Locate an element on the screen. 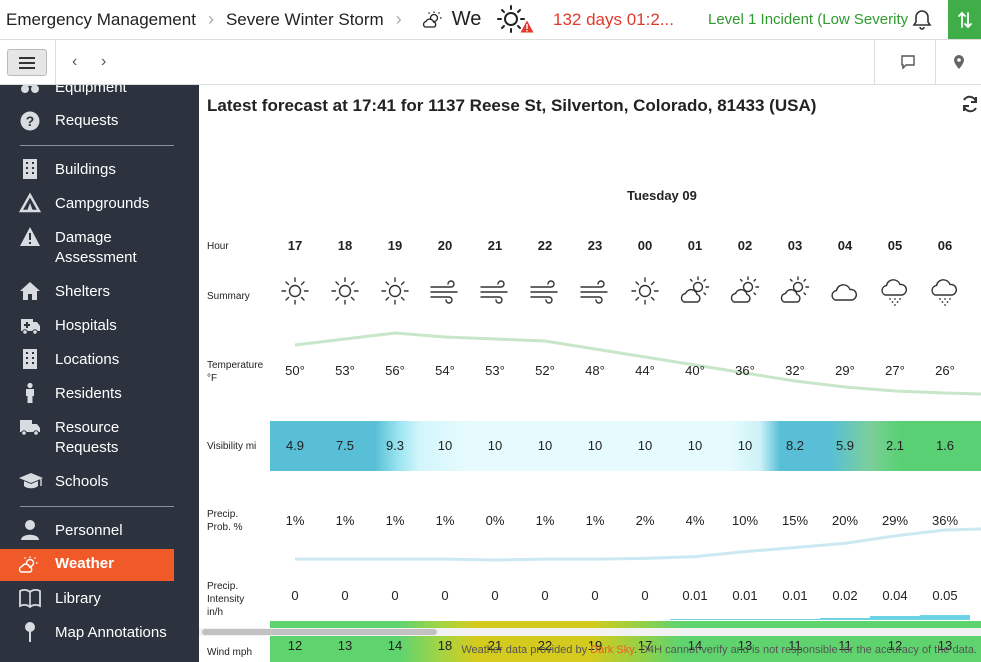 Image resolution: width=981 pixels, height=662 pixels. hour-cell: 18 is located at coordinates (345, 245).